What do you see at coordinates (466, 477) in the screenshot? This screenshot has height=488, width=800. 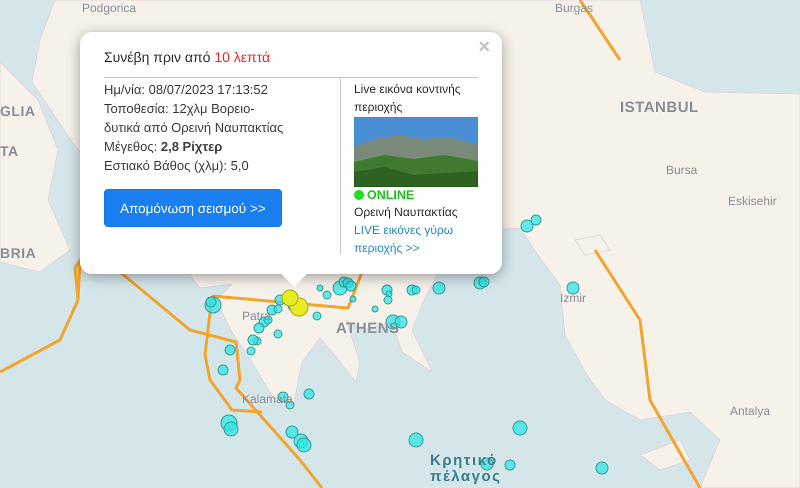 I see `map-label: πέλαγος` at bounding box center [466, 477].